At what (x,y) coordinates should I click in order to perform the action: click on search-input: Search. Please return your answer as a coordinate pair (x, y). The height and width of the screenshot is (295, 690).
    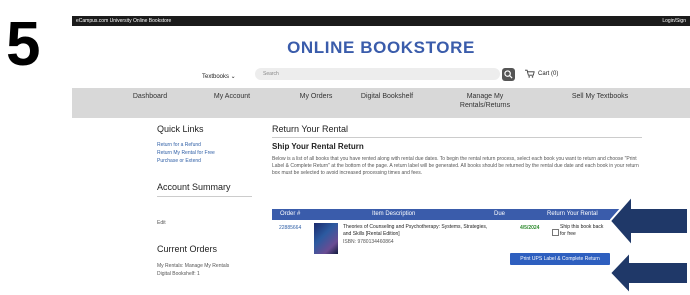
    Looking at the image, I should click on (377, 74).